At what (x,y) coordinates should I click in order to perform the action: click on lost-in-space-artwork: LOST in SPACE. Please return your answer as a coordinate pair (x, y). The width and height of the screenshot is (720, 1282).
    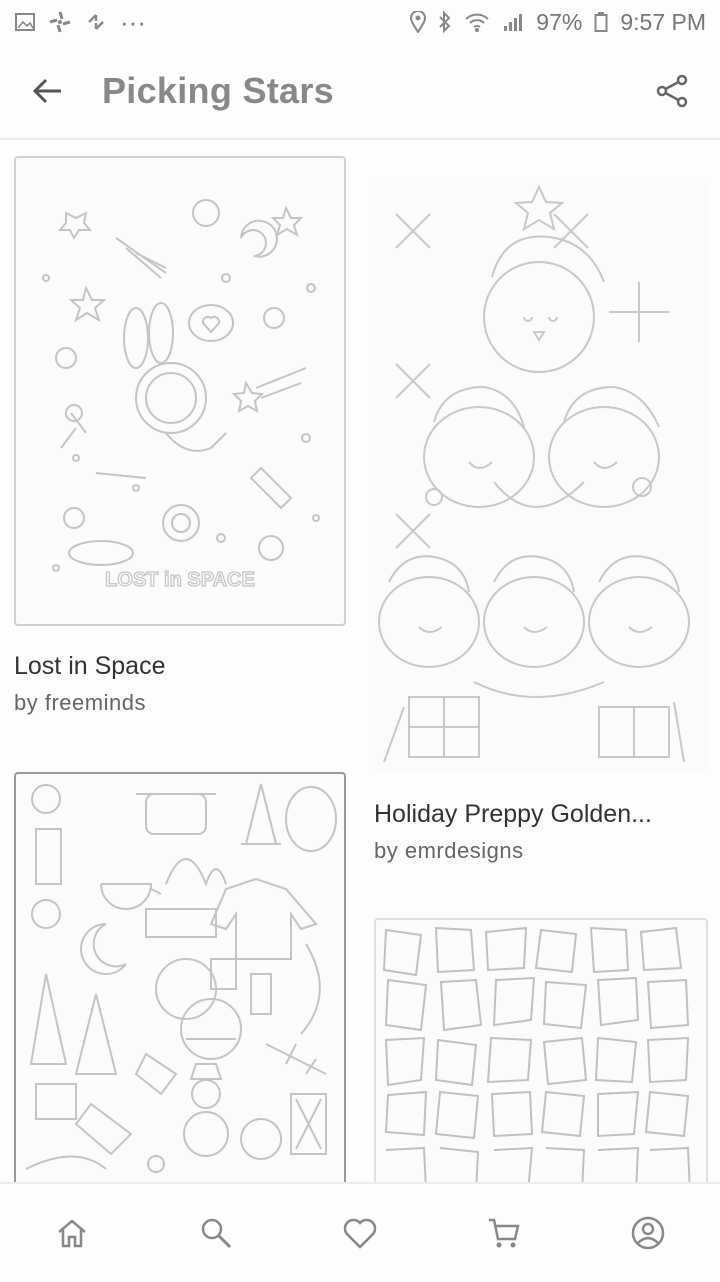
    Looking at the image, I should click on (181, 395).